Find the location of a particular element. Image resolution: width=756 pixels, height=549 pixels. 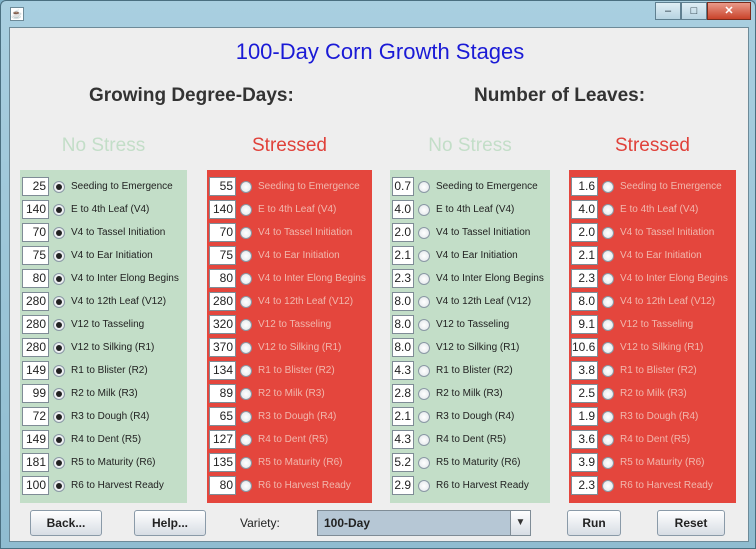

stage-value-field: 134 is located at coordinates (222, 370).